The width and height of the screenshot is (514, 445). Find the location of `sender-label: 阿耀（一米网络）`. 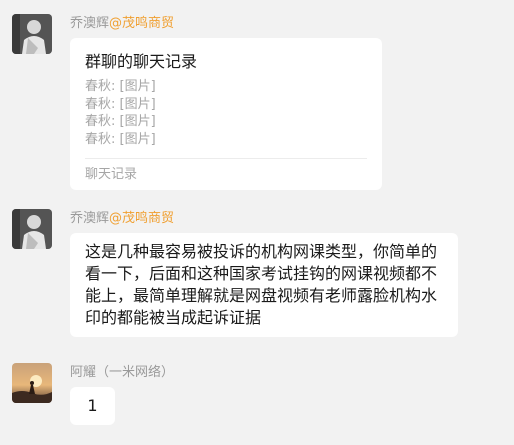

sender-label: 阿耀（一米网络） is located at coordinates (122, 373).